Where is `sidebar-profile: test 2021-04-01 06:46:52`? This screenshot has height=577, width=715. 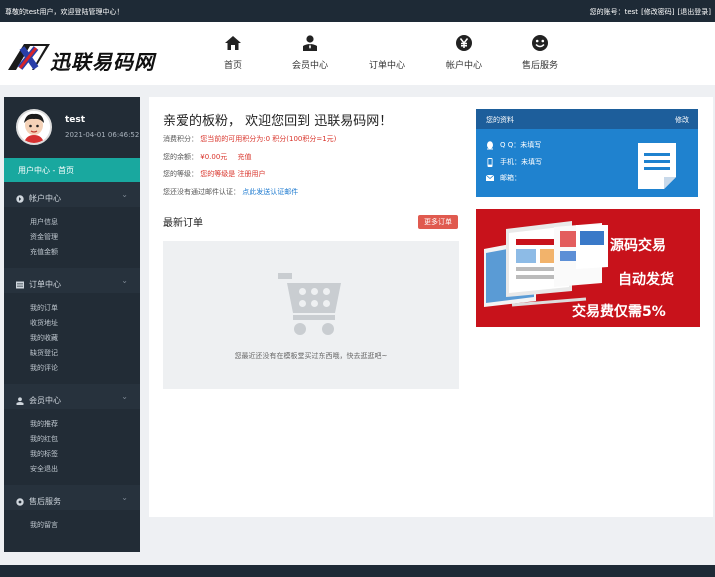 sidebar-profile: test 2021-04-01 06:46:52 is located at coordinates (72, 127).